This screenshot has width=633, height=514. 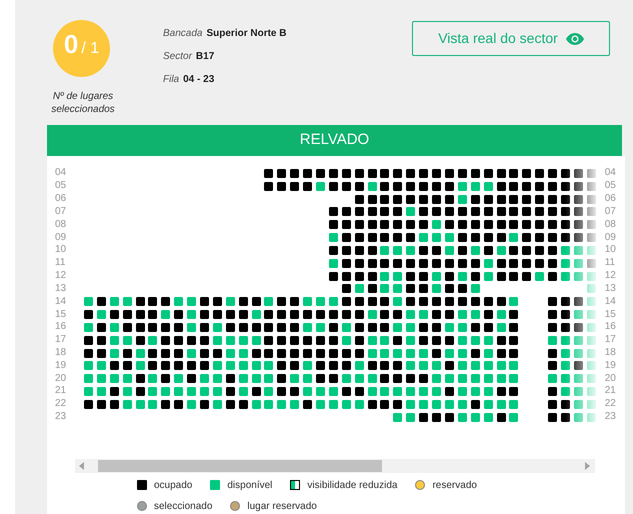 What do you see at coordinates (588, 466) in the screenshot?
I see `scroll-right-icon` at bounding box center [588, 466].